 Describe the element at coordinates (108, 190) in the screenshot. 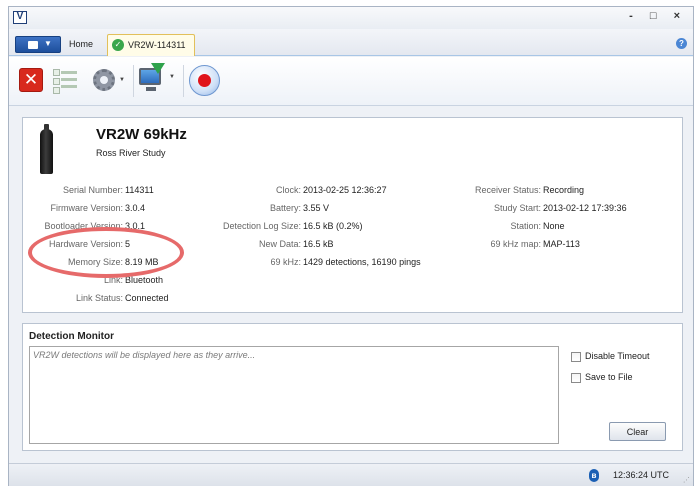

I see `field-serial-number: Serial Number: 114311` at that location.